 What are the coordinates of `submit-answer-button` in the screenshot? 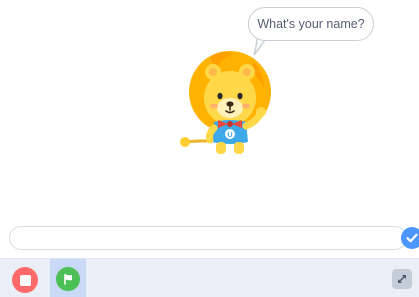 It's located at (410, 238).